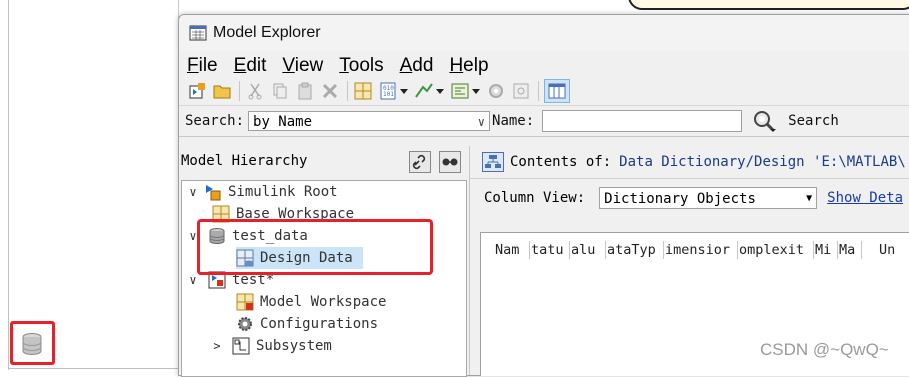  What do you see at coordinates (245, 324) in the screenshot?
I see `gear-icon` at bounding box center [245, 324].